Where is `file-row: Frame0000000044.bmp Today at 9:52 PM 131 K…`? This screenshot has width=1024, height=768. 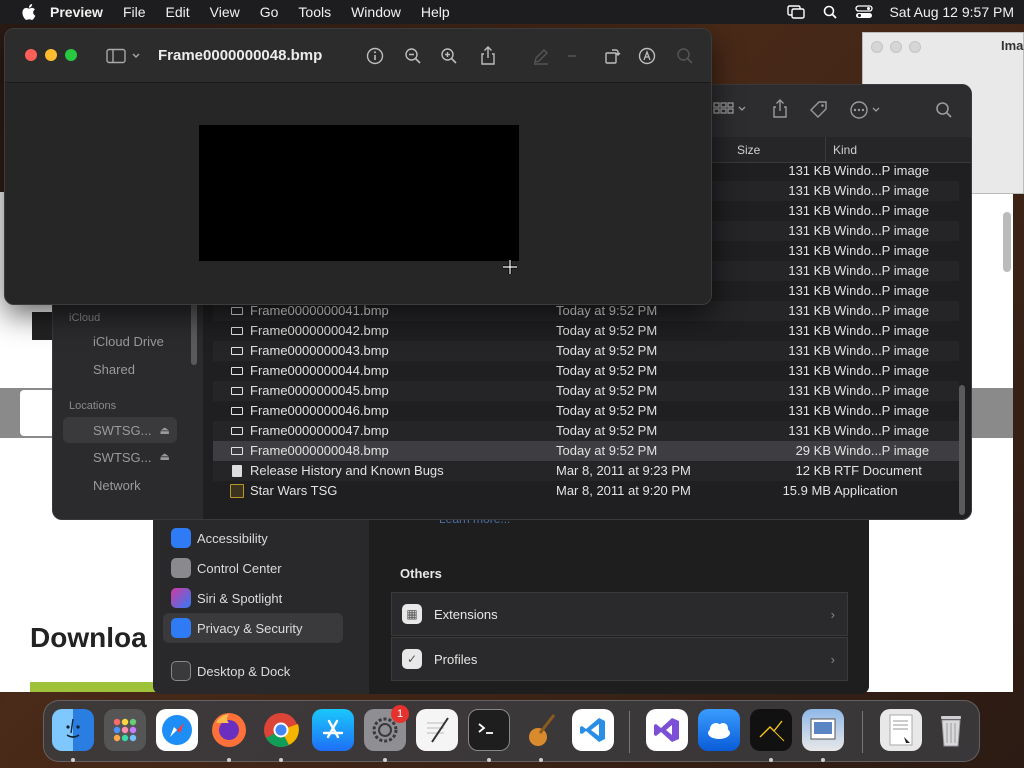 file-row: Frame0000000044.bmp Today at 9:52 PM 131 K… is located at coordinates (586, 371).